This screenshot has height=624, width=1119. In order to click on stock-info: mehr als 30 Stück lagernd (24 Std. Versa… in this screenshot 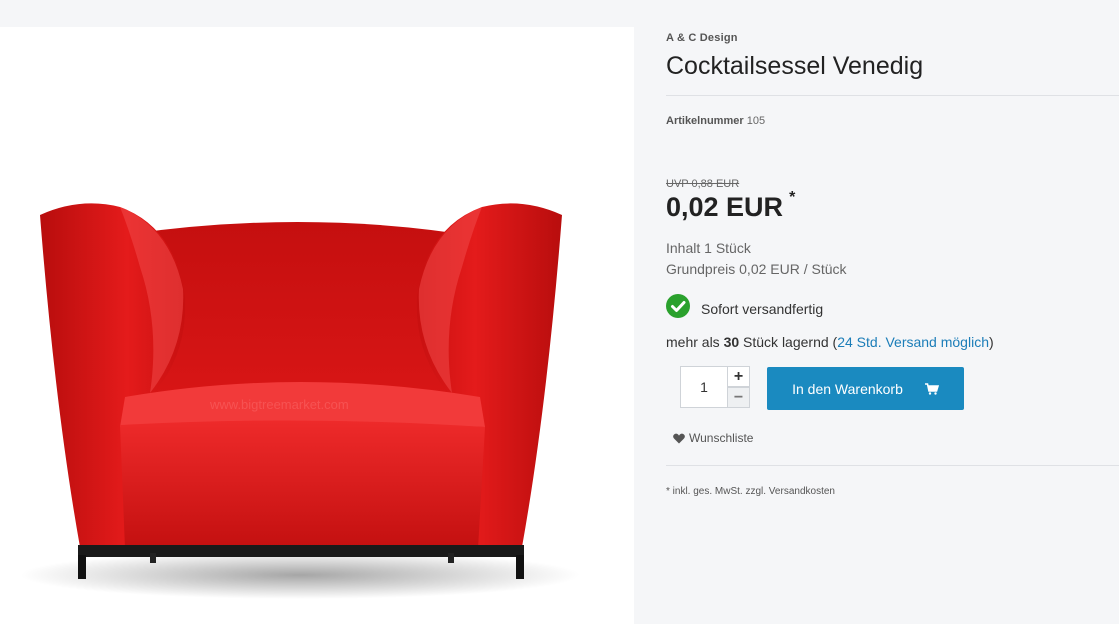, I will do `click(830, 342)`.